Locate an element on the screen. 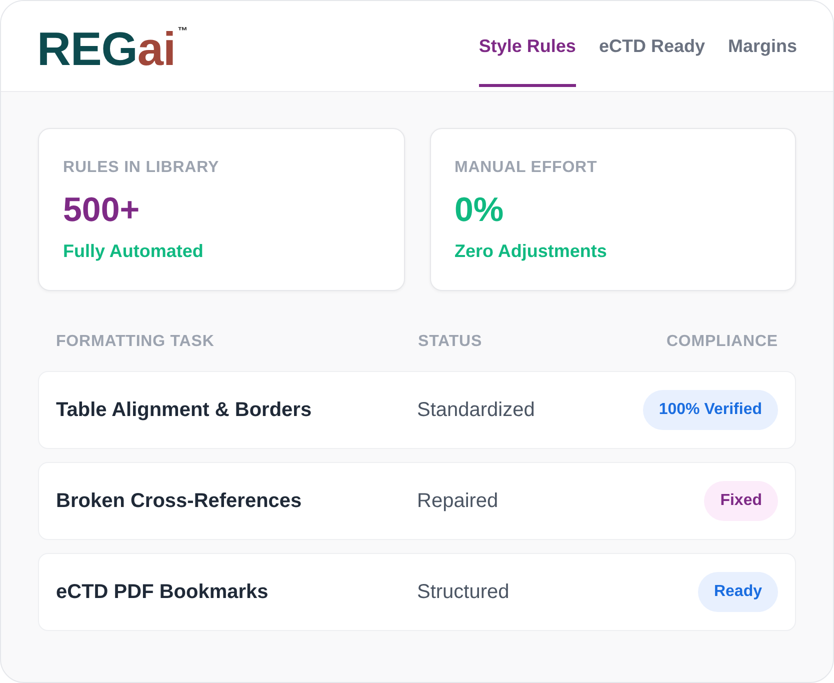  task-status: Repaired is located at coordinates (458, 501).